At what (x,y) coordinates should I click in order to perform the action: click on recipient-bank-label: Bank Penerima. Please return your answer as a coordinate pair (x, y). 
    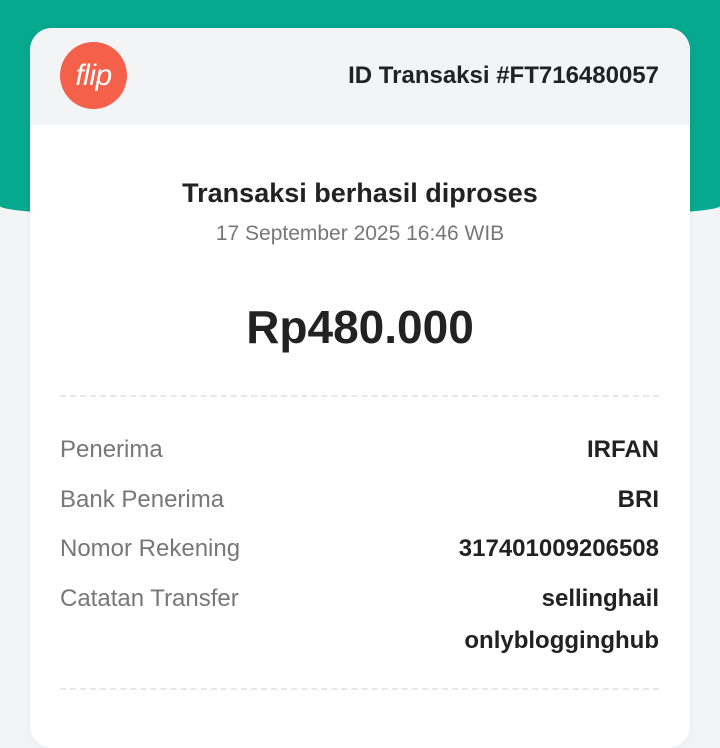
    Looking at the image, I should click on (142, 499).